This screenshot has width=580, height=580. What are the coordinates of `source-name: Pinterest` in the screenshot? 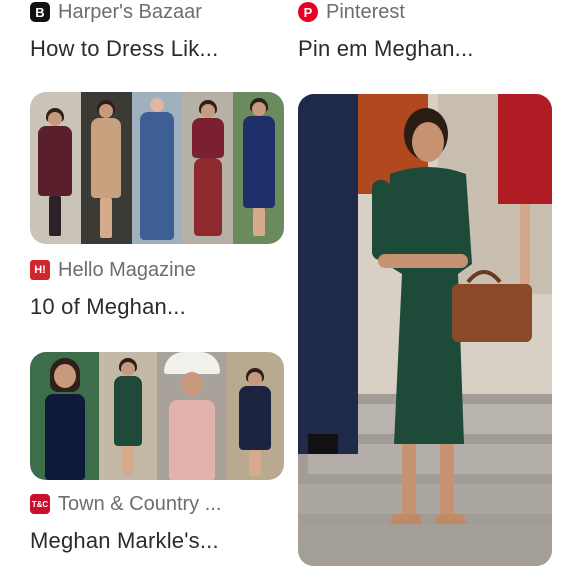 It's located at (365, 11).